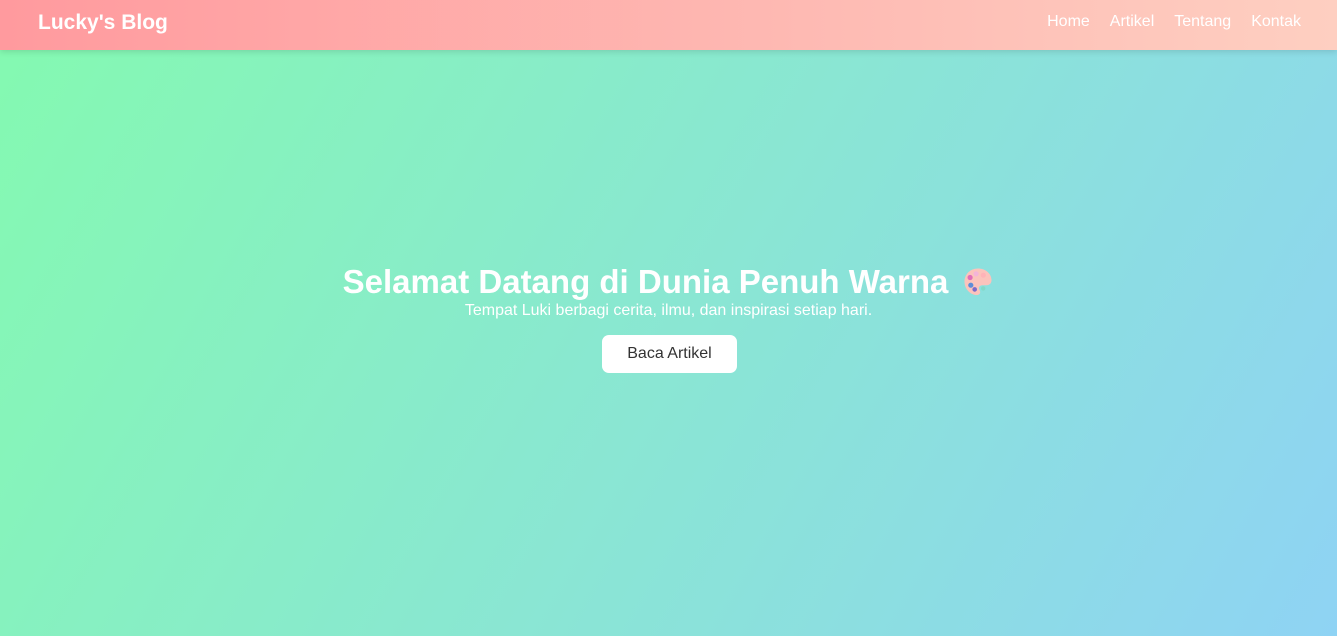 The width and height of the screenshot is (1337, 636). What do you see at coordinates (669, 354) in the screenshot?
I see `read-articles-button: Baca Artikel` at bounding box center [669, 354].